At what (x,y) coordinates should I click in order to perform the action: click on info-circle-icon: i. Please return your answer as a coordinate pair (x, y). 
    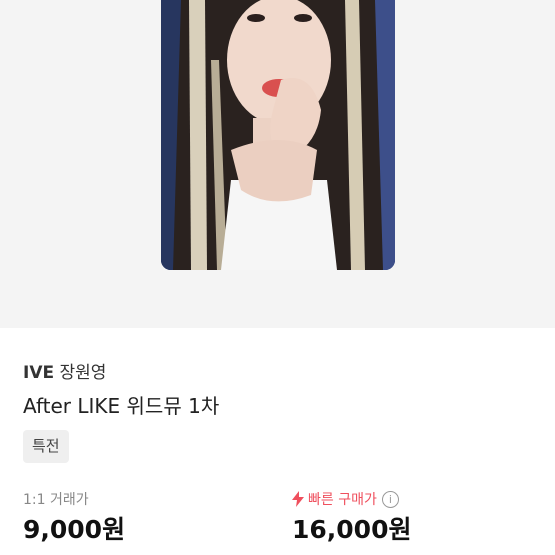
    Looking at the image, I should click on (390, 499).